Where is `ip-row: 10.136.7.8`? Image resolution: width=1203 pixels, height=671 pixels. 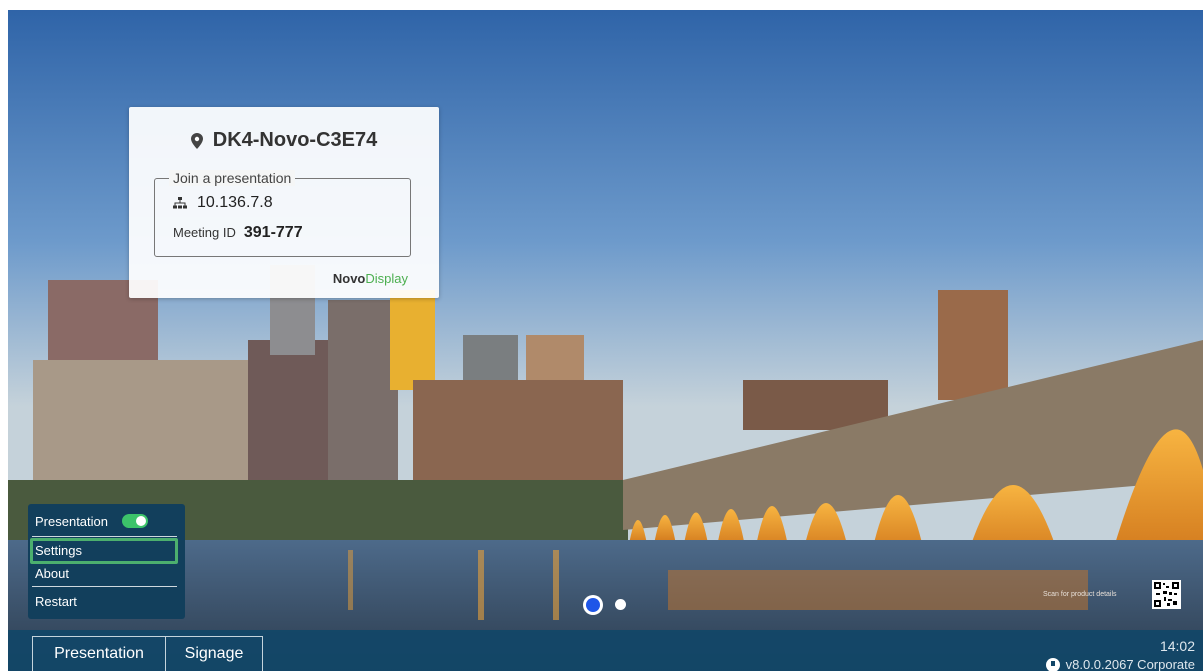
ip-row: 10.136.7.8 is located at coordinates (223, 203).